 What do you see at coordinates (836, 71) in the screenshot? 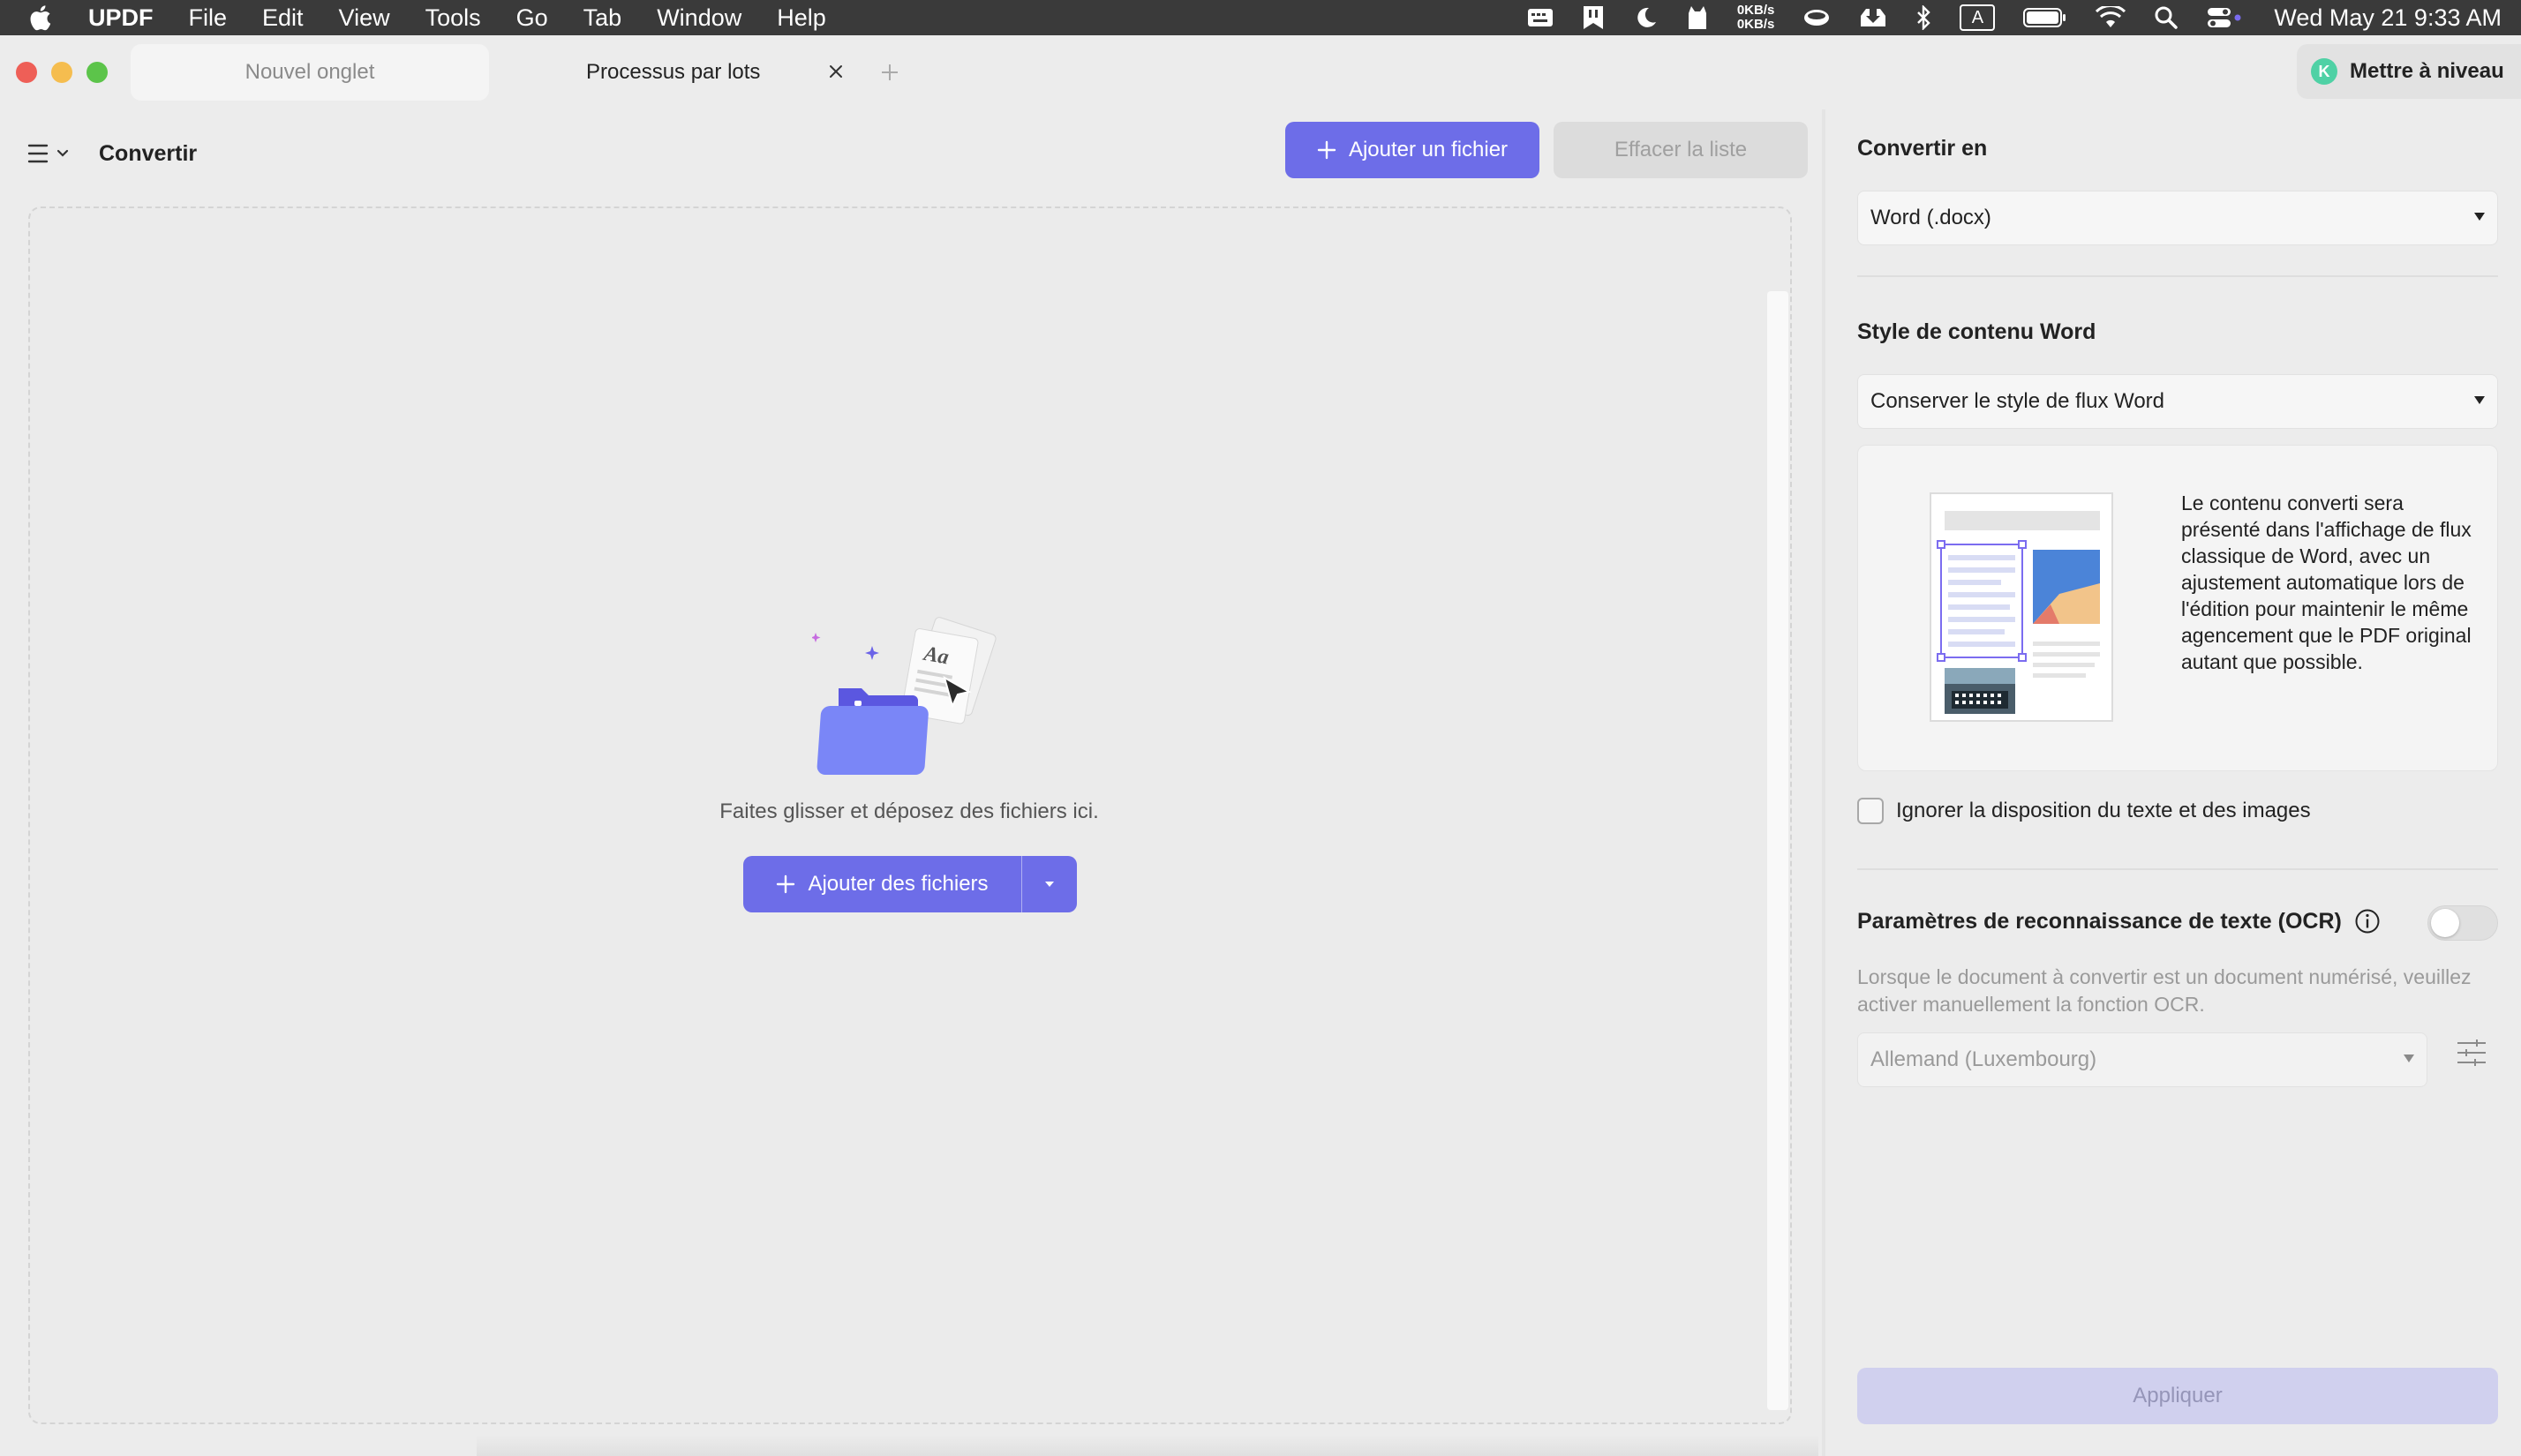
I see `close-tab-icon` at bounding box center [836, 71].